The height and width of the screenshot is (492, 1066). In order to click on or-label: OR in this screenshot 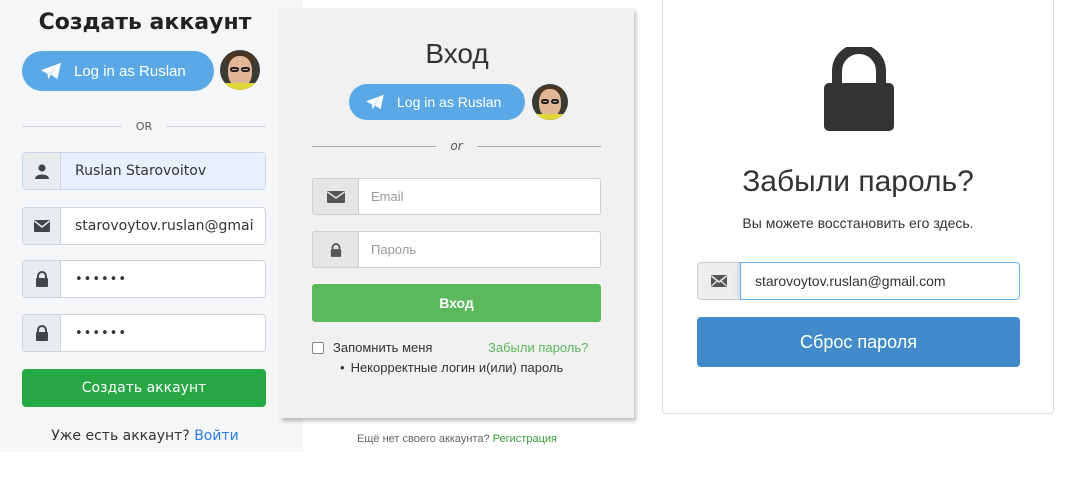, I will do `click(144, 126)`.